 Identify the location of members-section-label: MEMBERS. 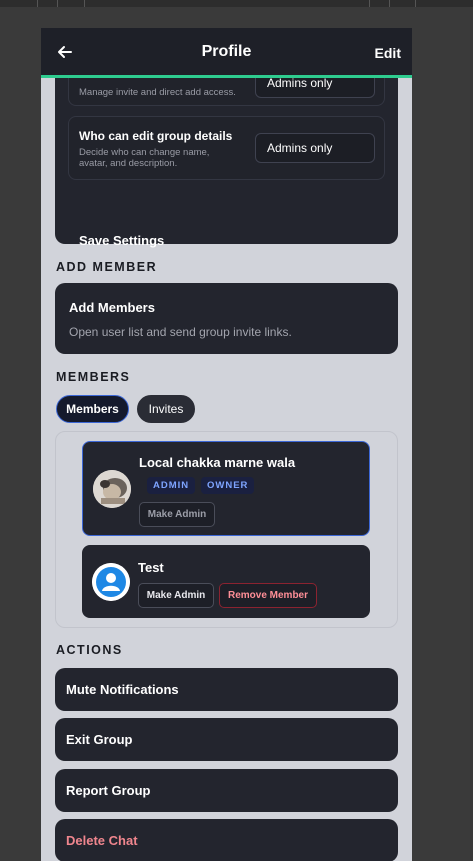
(93, 377).